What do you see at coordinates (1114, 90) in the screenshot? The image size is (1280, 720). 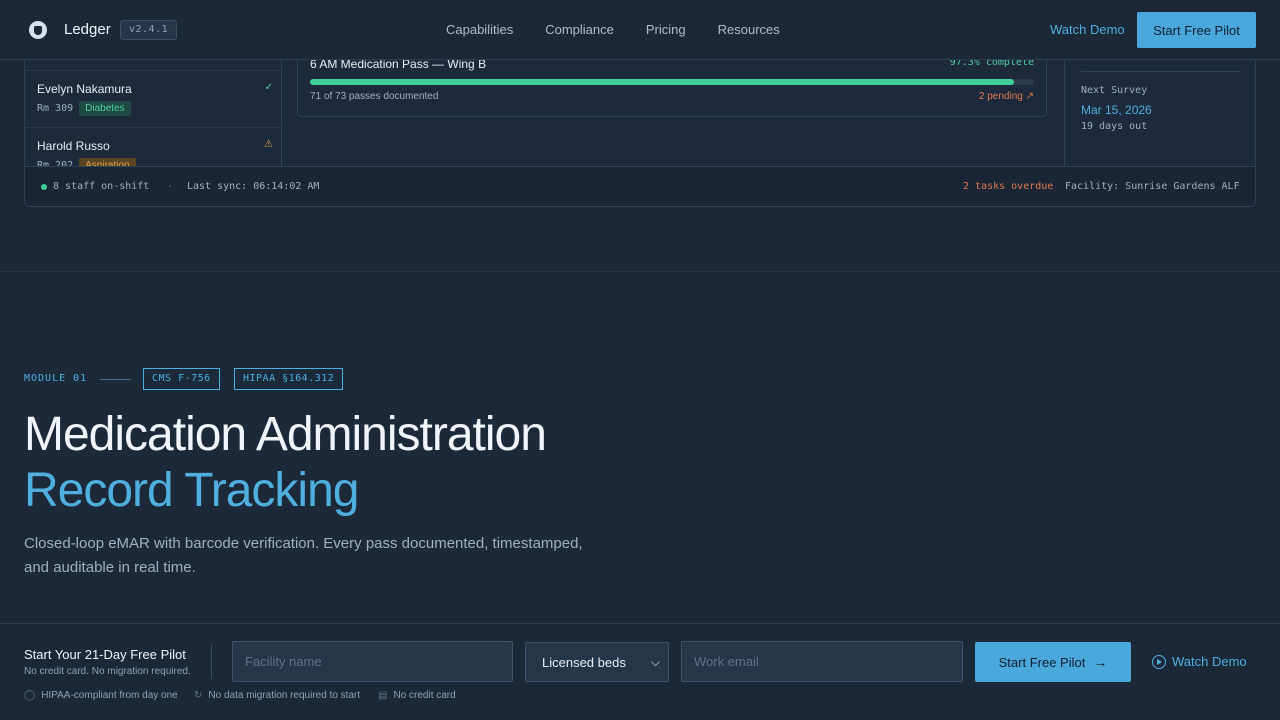 I see `survey-label: Next Survey` at bounding box center [1114, 90].